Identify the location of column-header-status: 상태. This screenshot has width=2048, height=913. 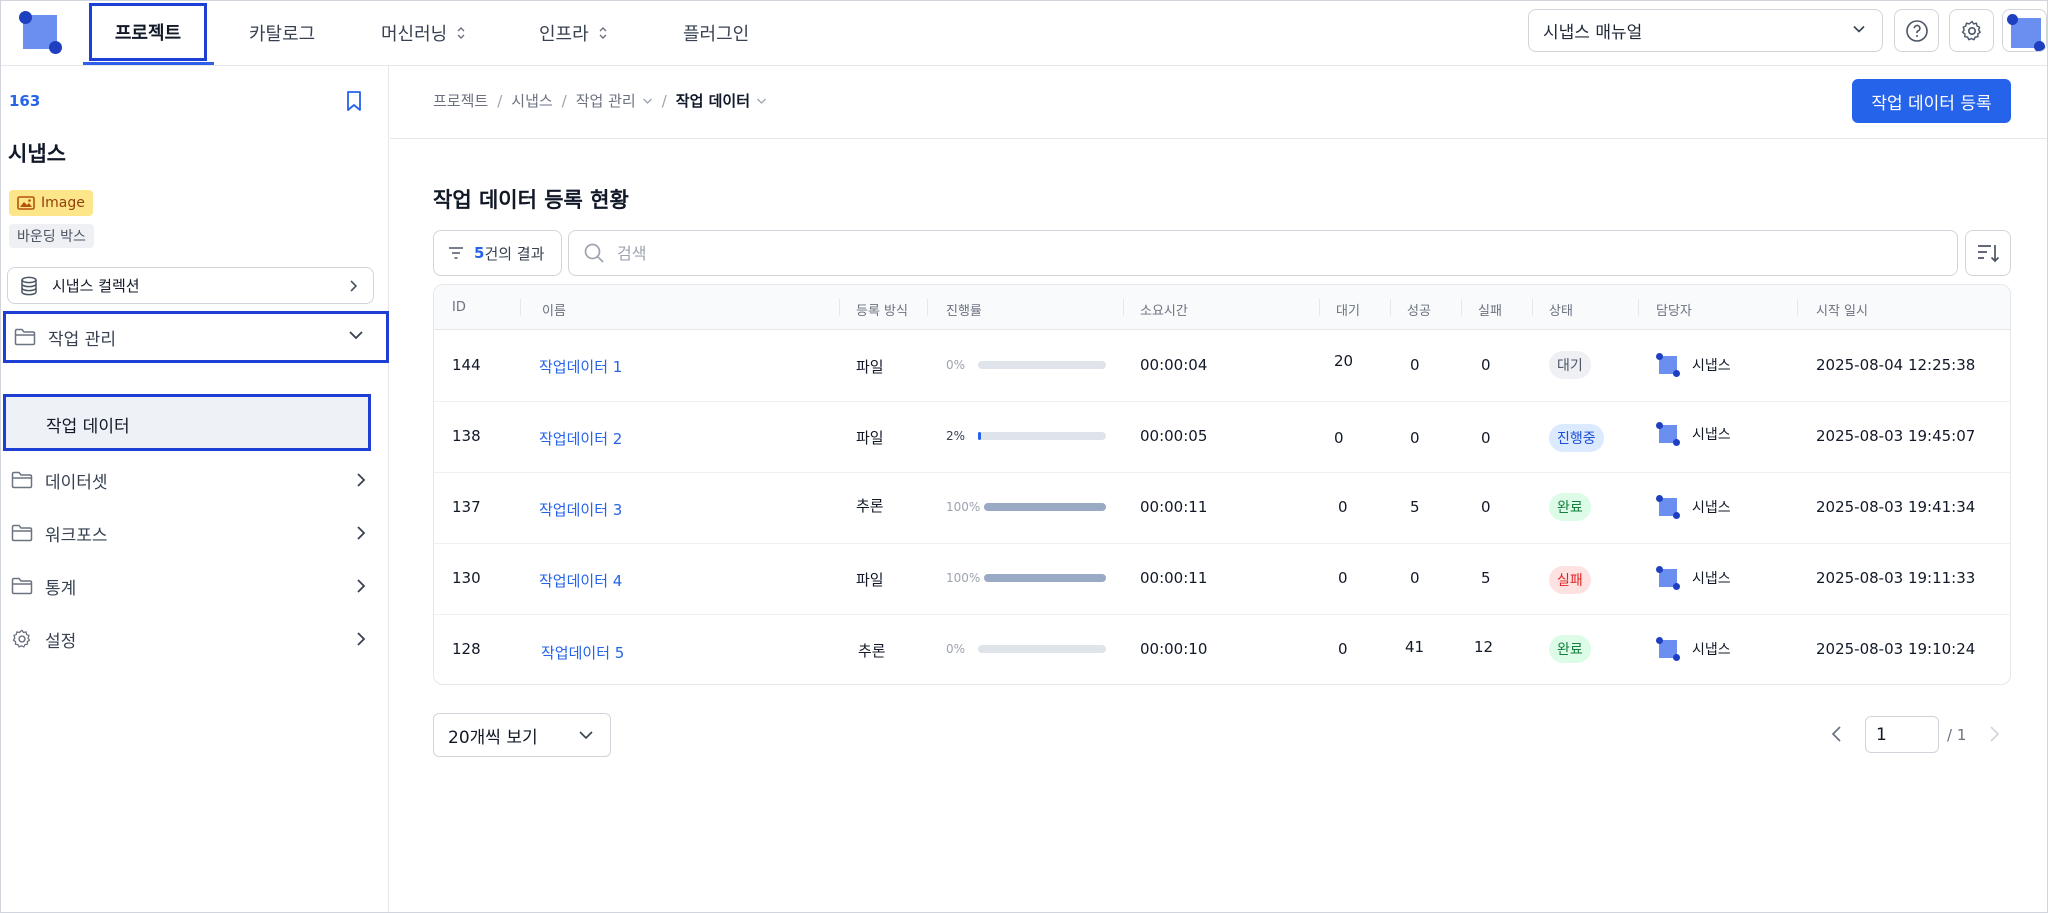
(1561, 309).